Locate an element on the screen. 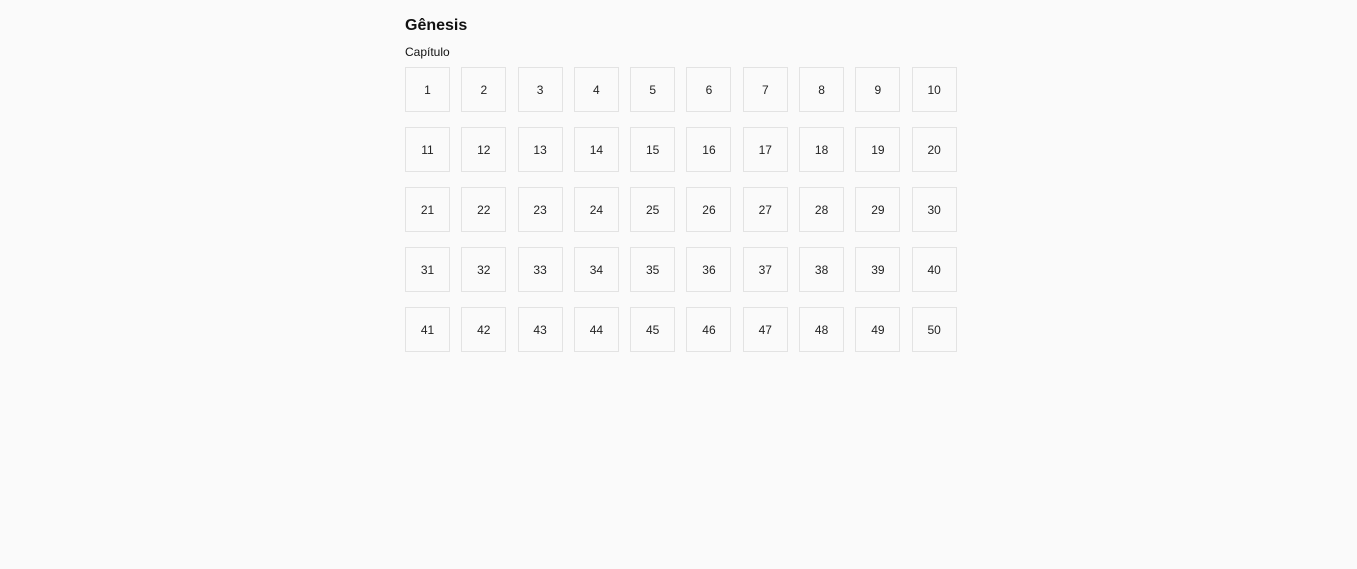 Image resolution: width=1357 pixels, height=569 pixels. chapter-button: 50 is located at coordinates (934, 329).